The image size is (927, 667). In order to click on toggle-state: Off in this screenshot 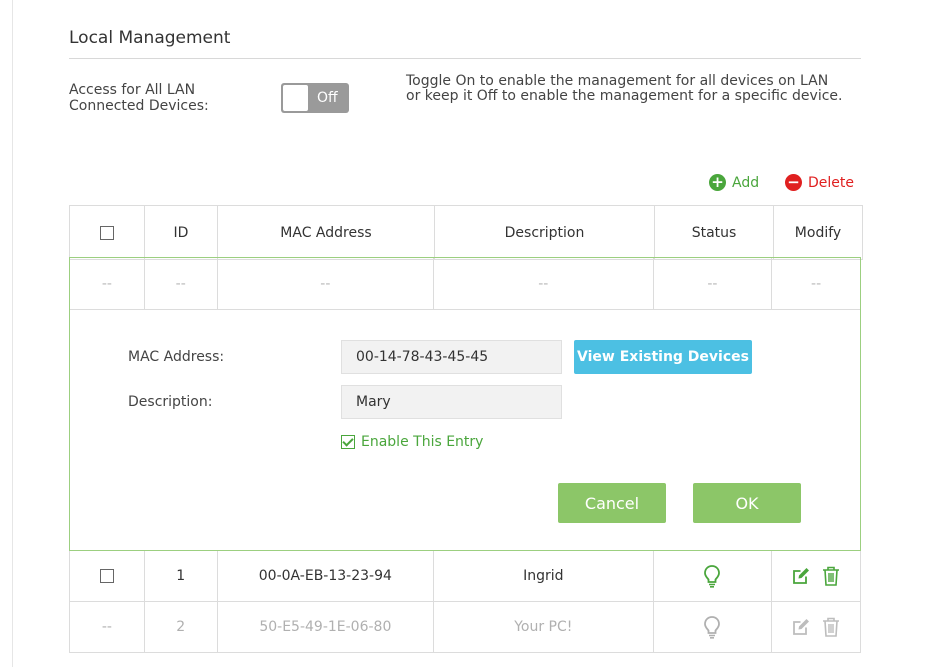, I will do `click(327, 98)`.